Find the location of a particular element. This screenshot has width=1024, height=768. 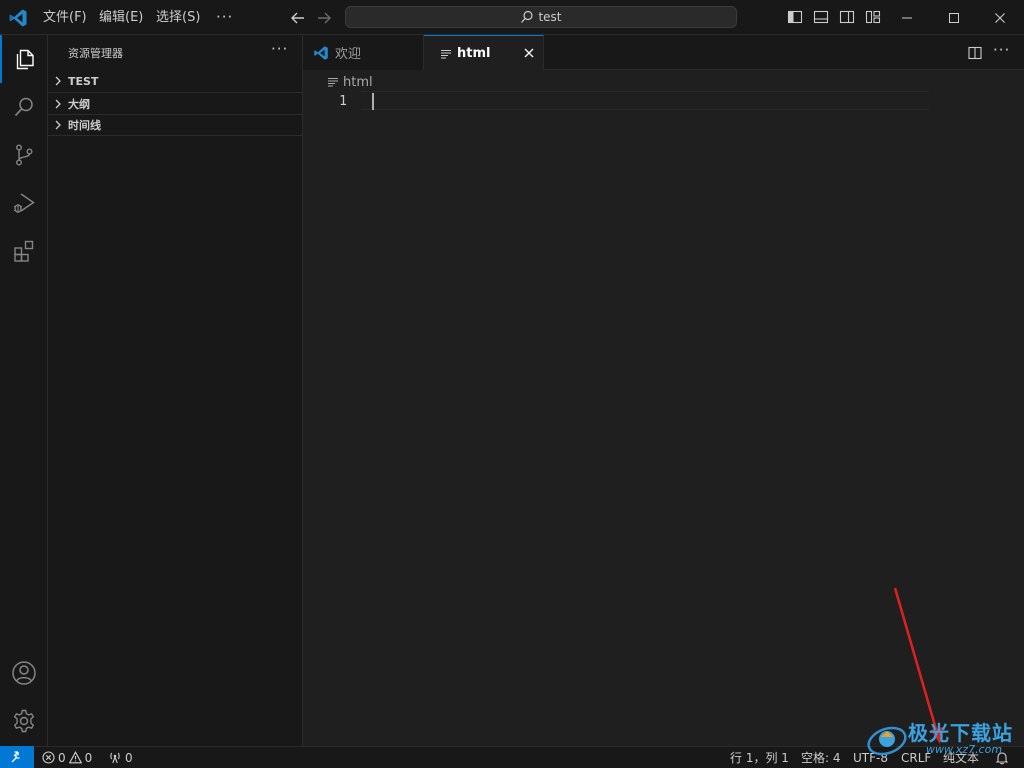

activity-manage is located at coordinates (24, 721).